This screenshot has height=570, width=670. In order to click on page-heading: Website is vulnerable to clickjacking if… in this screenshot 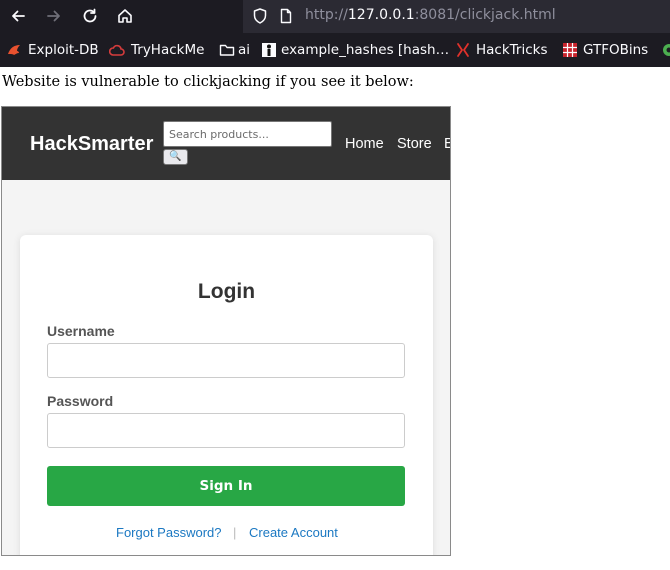, I will do `click(208, 82)`.